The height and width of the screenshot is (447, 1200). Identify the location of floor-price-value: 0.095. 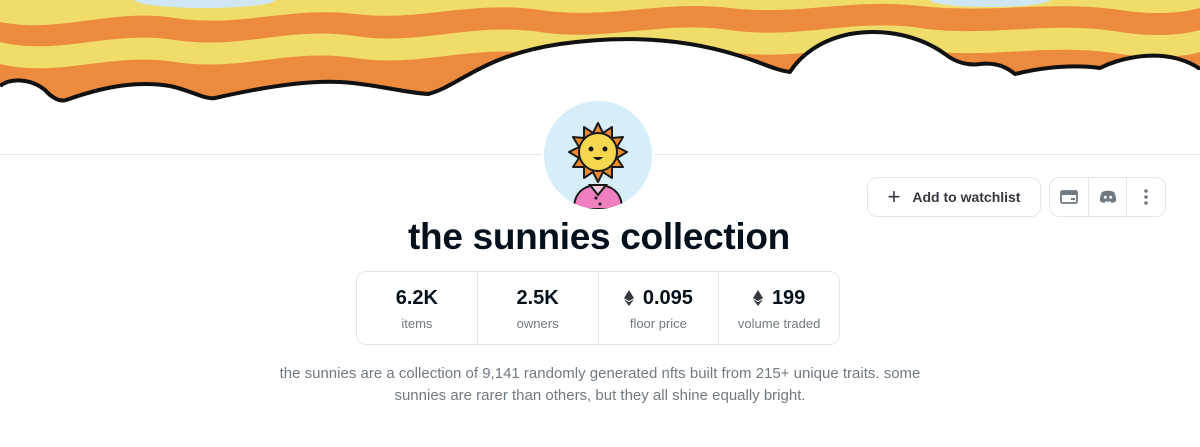
(667, 297).